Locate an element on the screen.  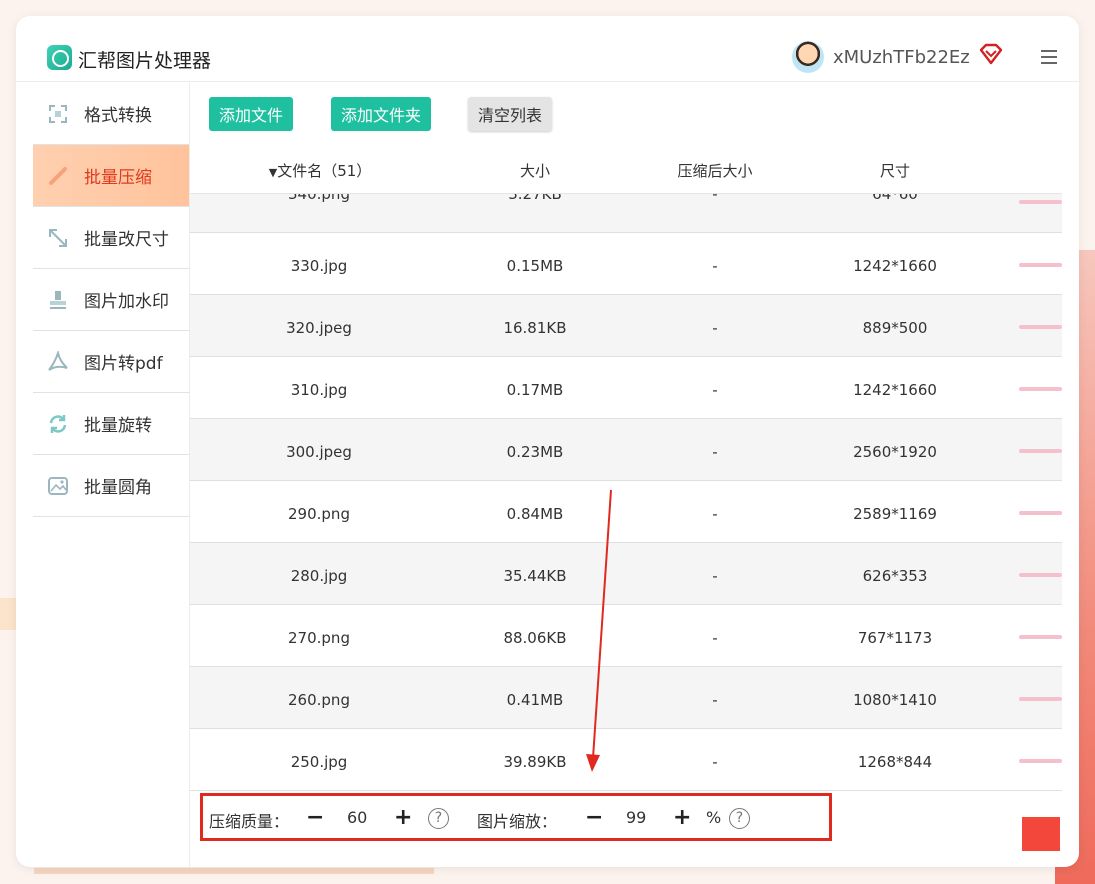
cell-size: 0.23MB is located at coordinates (535, 452).